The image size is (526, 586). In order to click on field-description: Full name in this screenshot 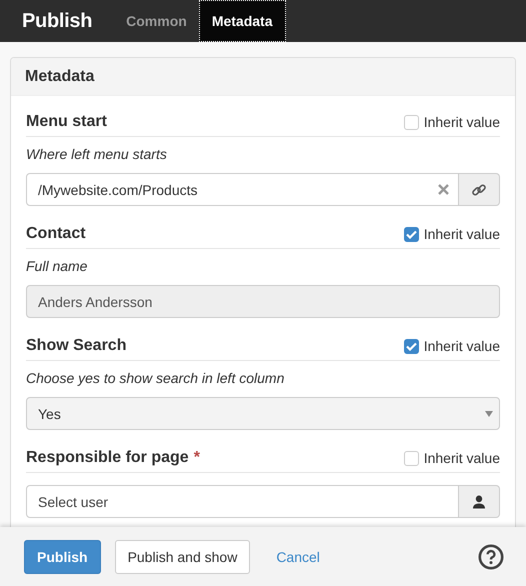, I will do `click(57, 266)`.